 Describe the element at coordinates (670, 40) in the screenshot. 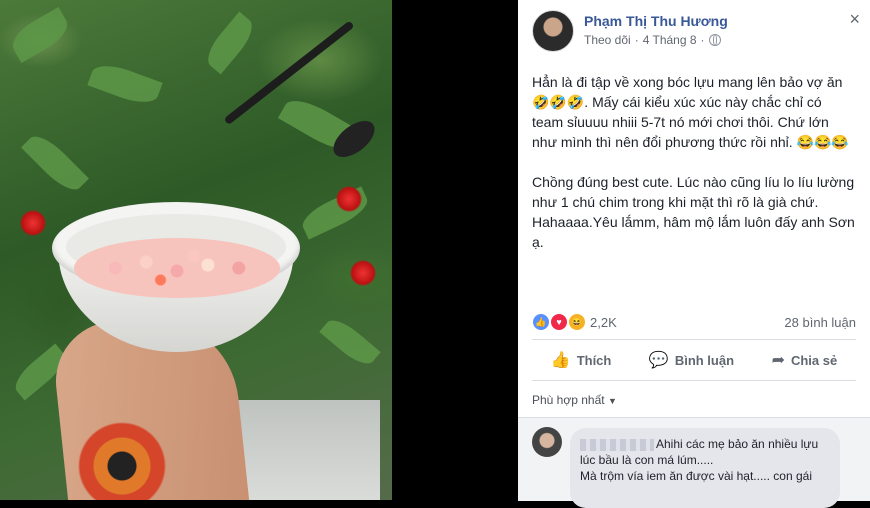

I see `post-date: 4 Tháng 8` at that location.